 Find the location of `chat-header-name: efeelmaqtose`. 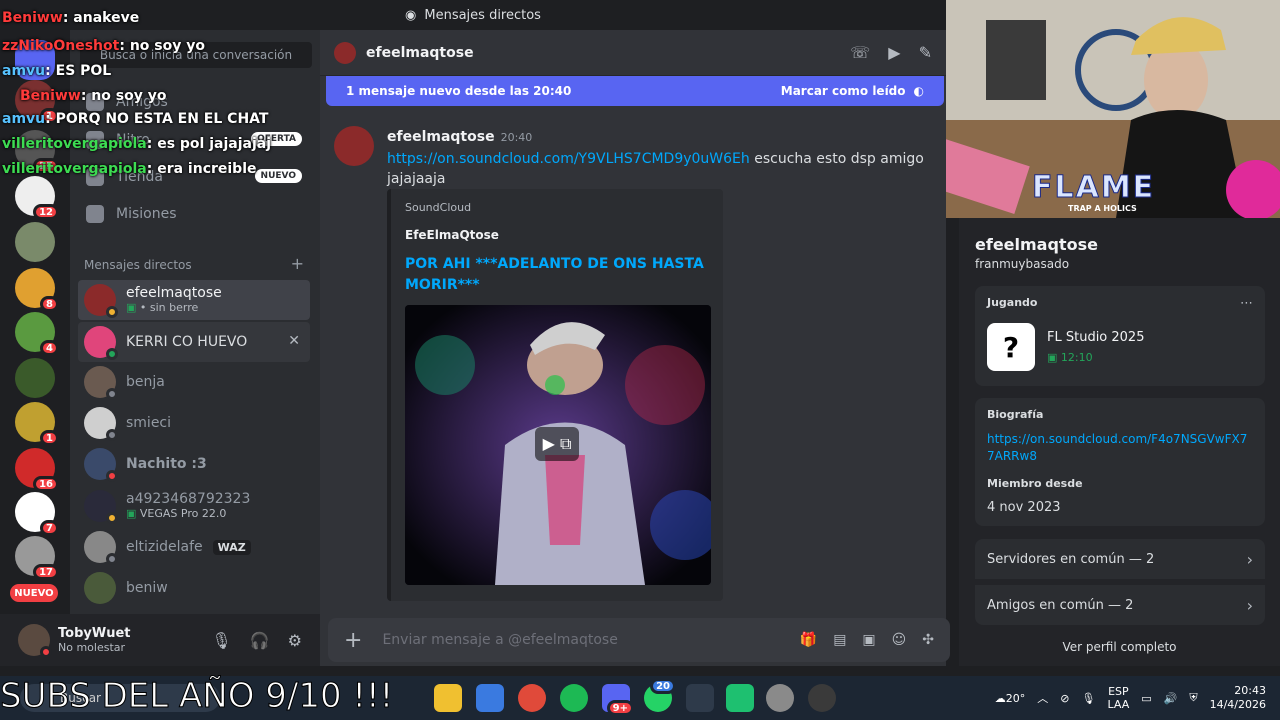

chat-header-name: efeelmaqtose is located at coordinates (420, 53).